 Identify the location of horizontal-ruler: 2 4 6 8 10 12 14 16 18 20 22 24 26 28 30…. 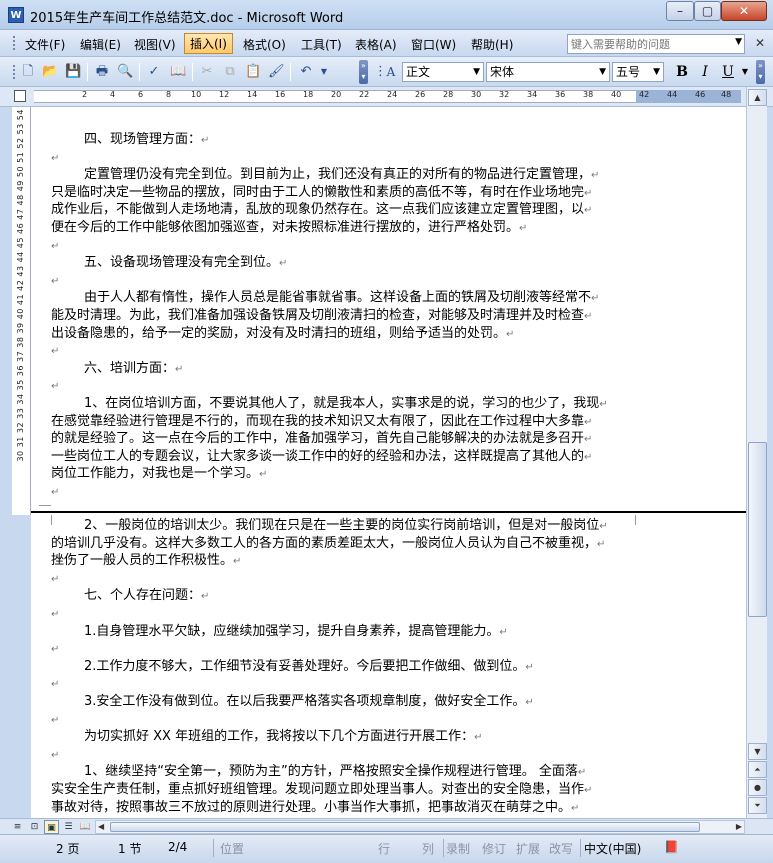
(386, 97).